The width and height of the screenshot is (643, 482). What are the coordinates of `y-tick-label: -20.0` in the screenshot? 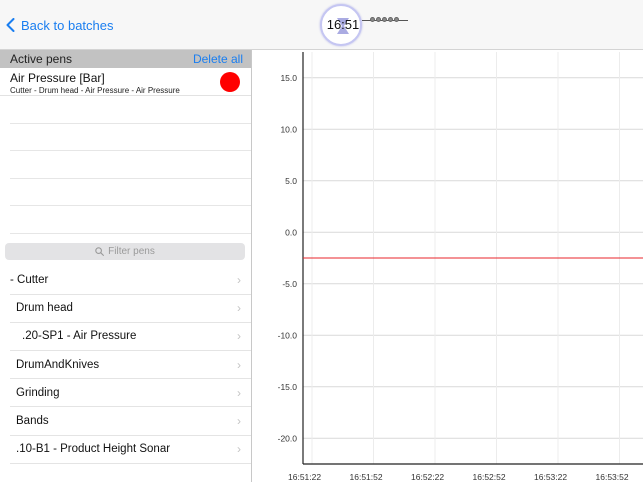 It's located at (288, 438).